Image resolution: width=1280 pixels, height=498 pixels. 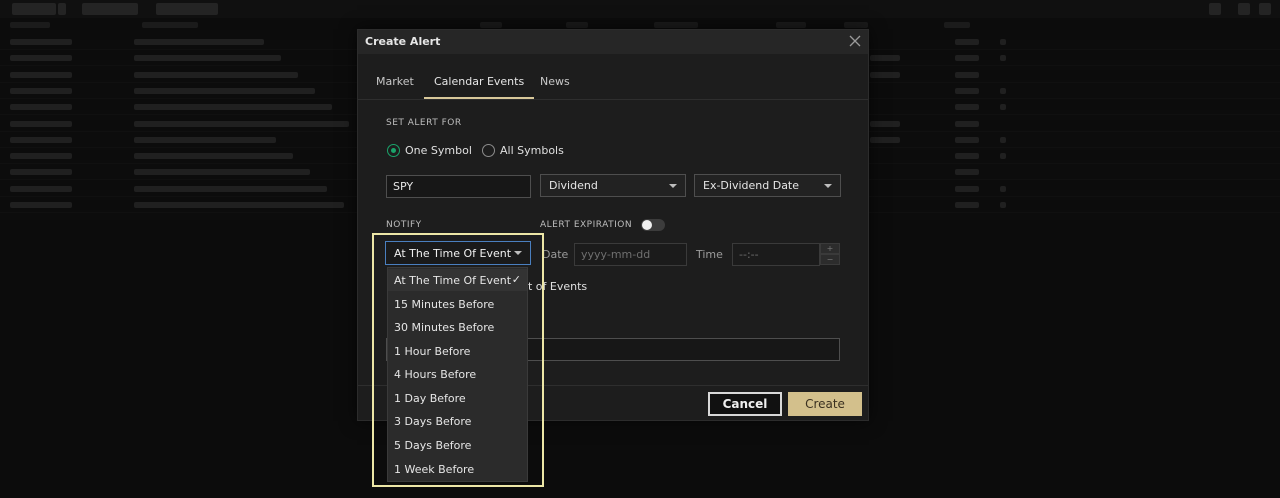 I want to click on radio-all-symbols-label: All Symbols, so click(x=532, y=150).